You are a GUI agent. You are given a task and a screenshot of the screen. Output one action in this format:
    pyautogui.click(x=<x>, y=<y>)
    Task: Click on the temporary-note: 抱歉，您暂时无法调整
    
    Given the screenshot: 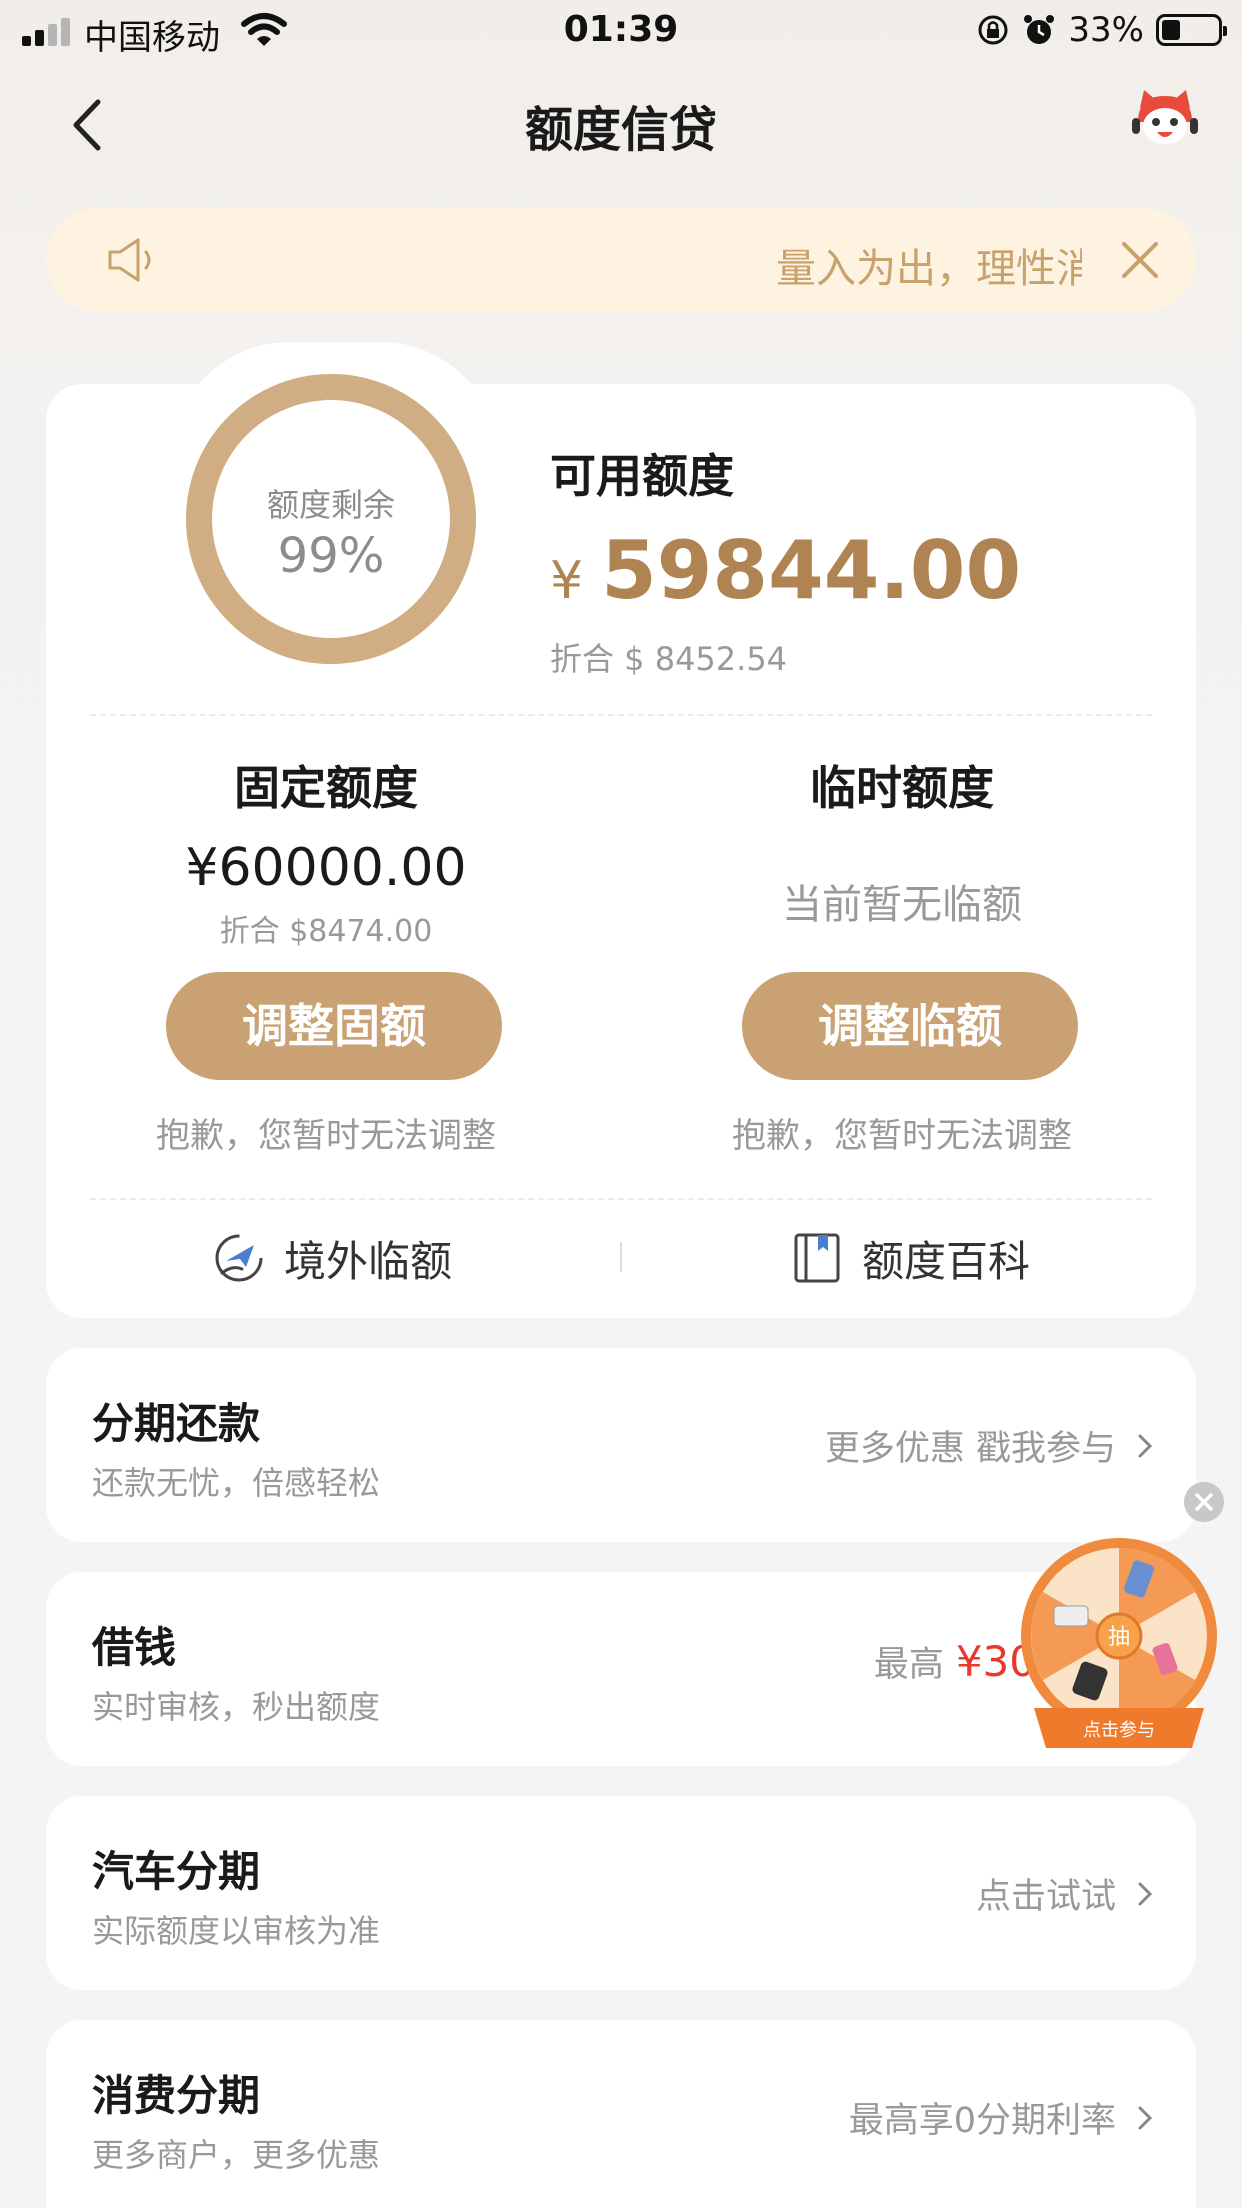 What is the action you would take?
    pyautogui.click(x=902, y=1136)
    